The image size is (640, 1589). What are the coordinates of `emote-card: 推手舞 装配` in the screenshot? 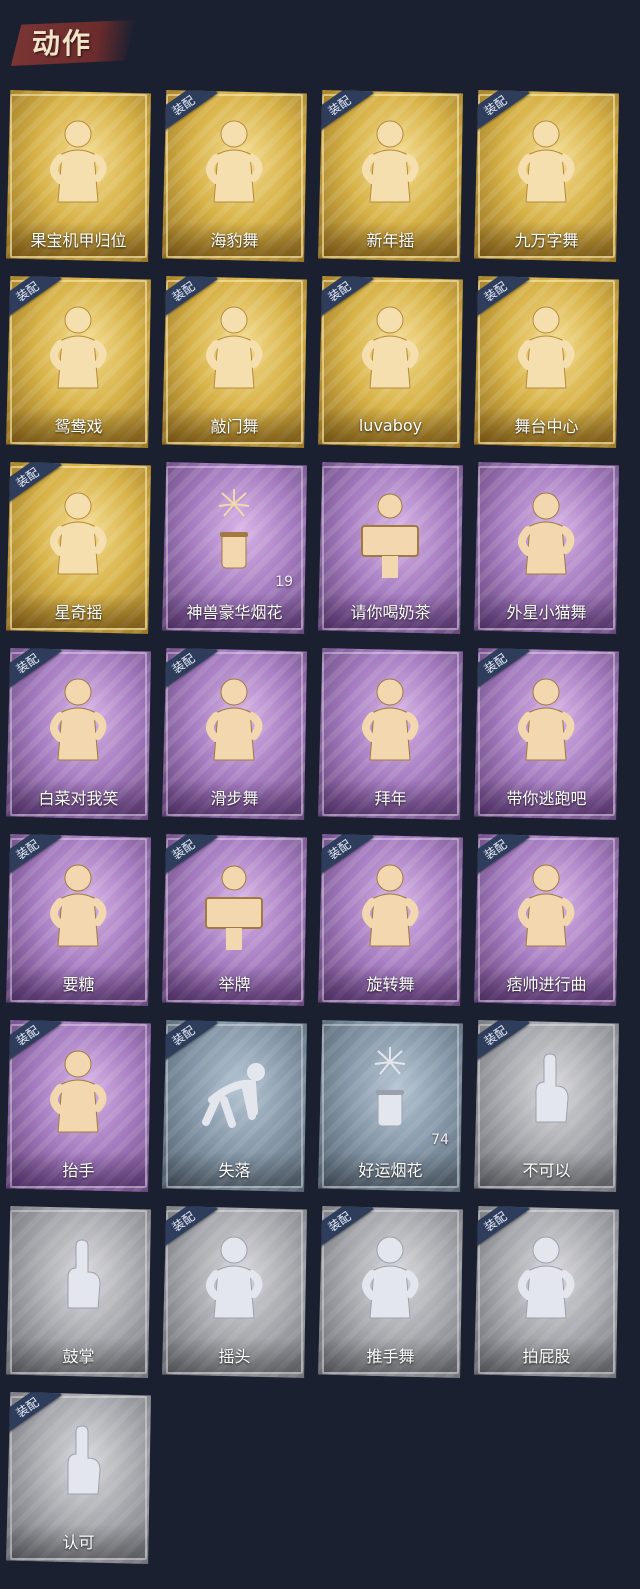 It's located at (390, 1292).